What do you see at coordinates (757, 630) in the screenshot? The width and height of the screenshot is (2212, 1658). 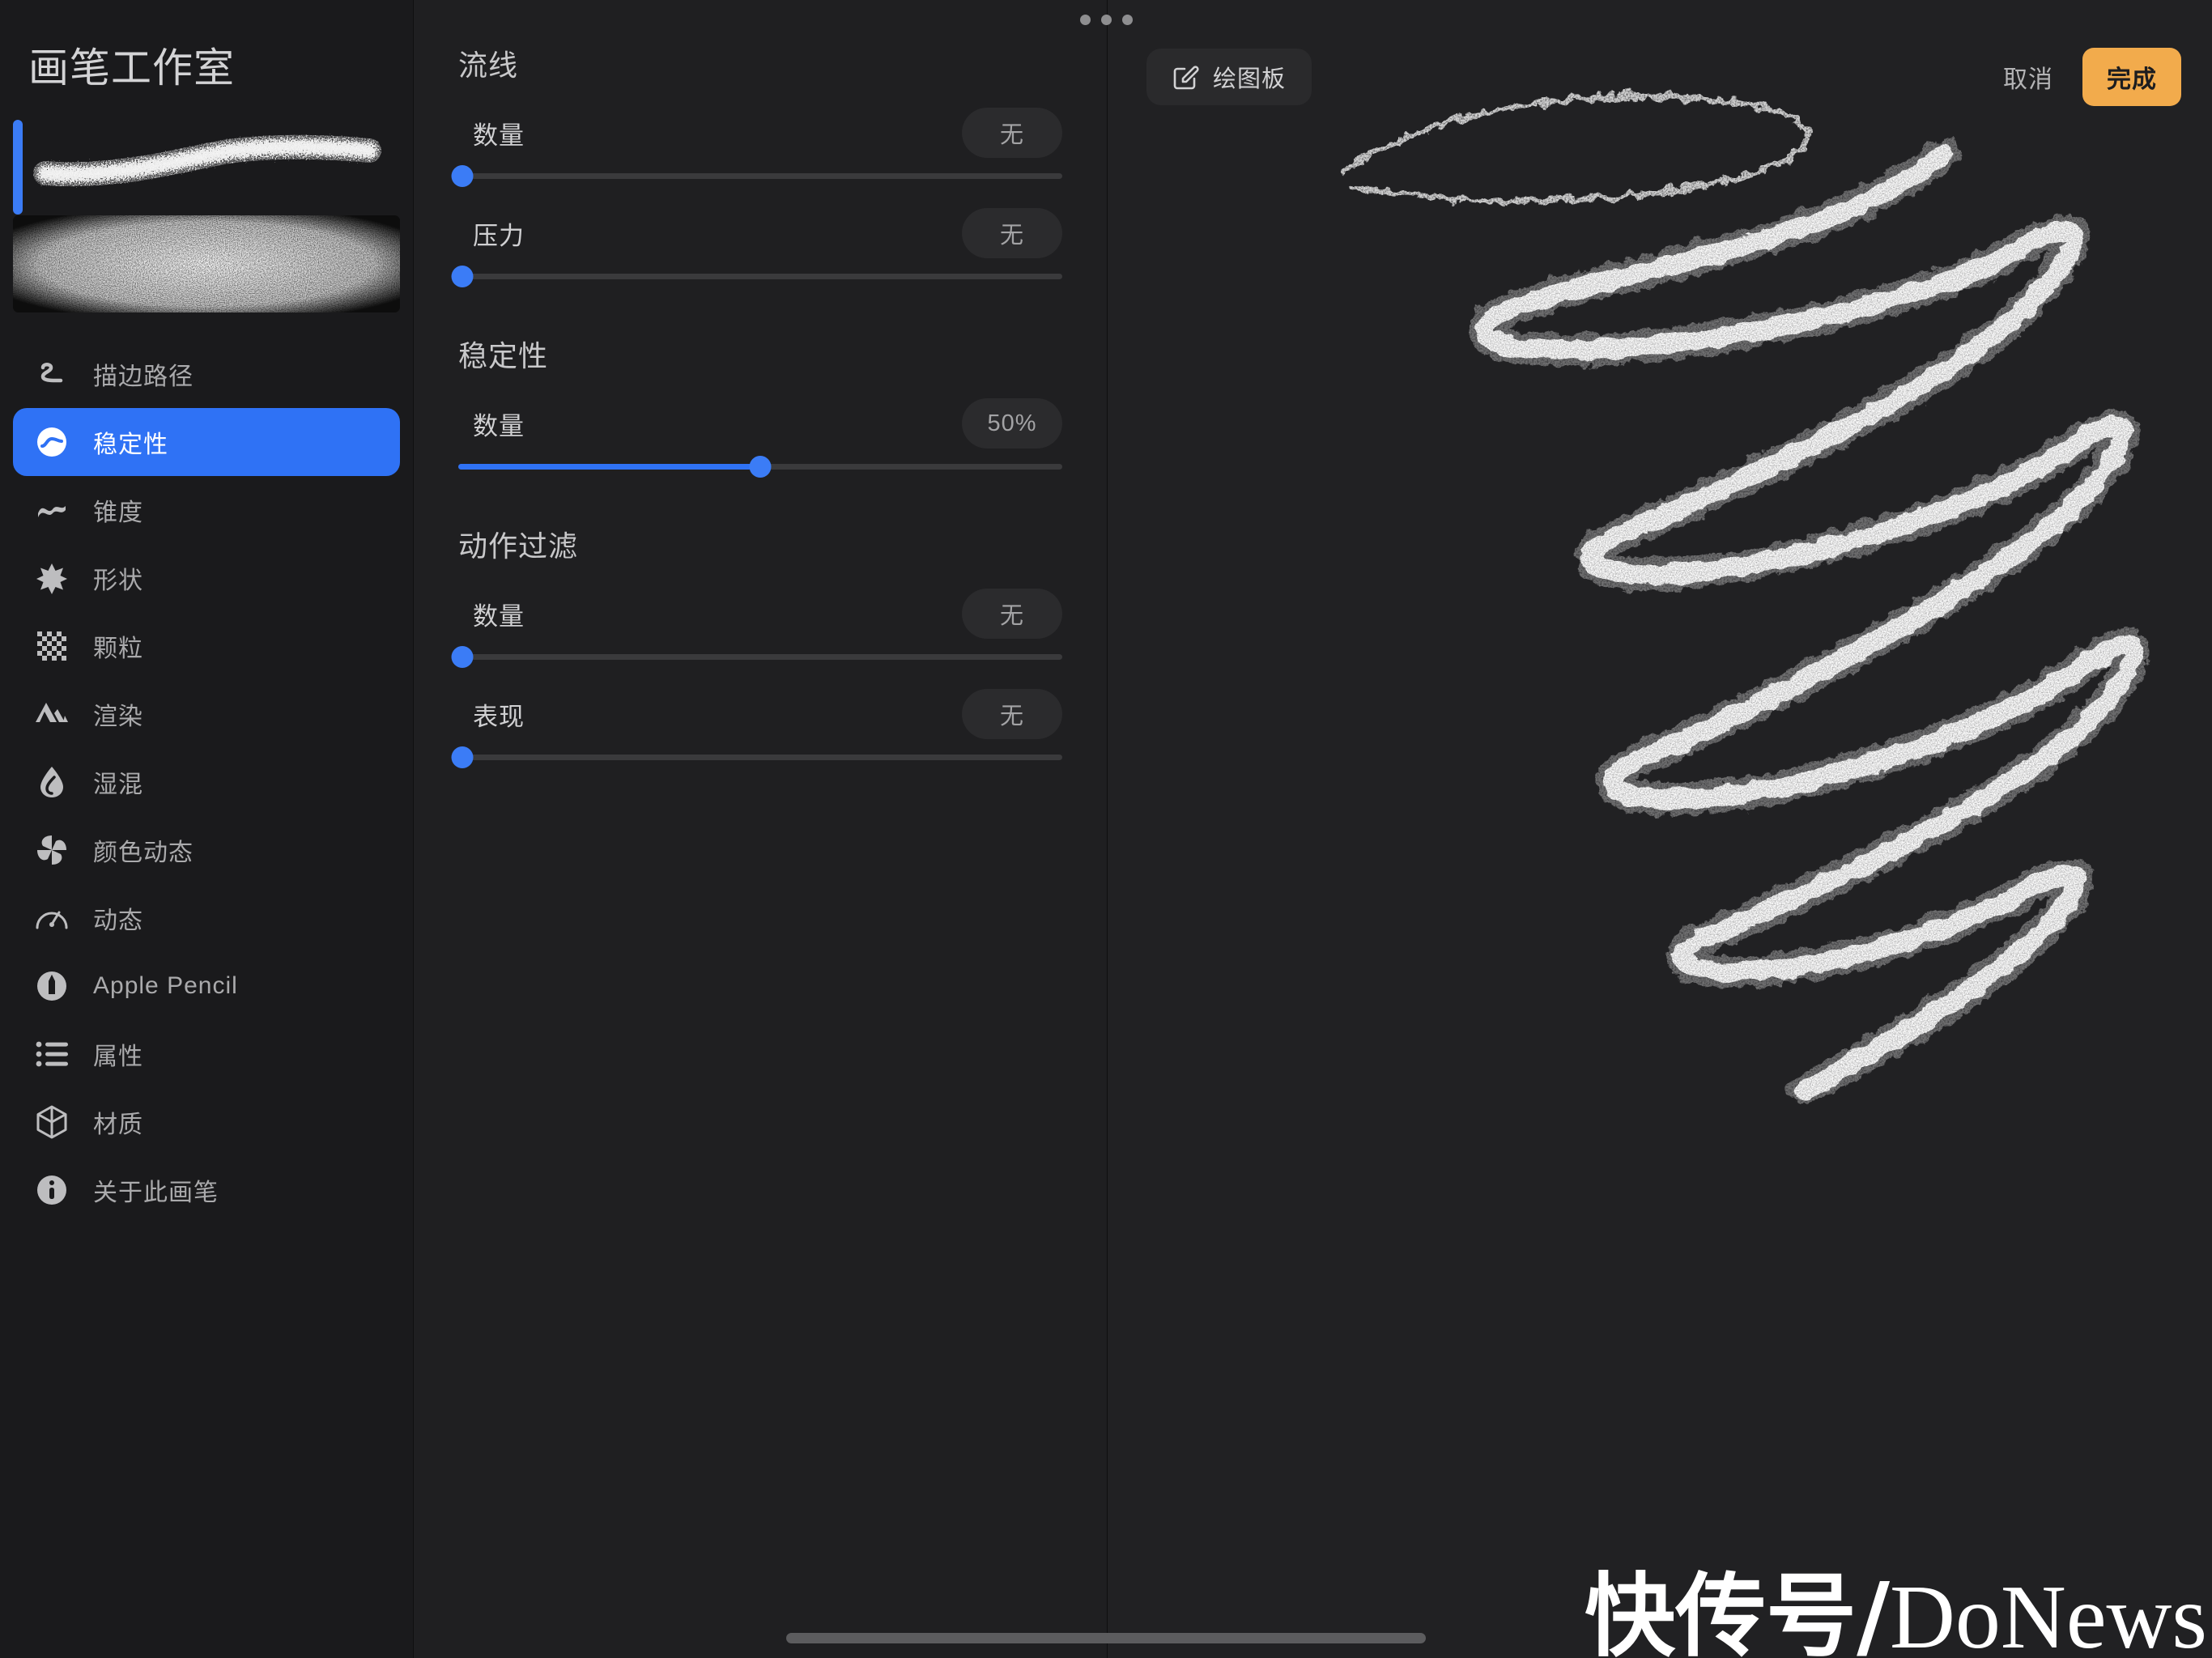 I see `setting-row-motion-amount: 数量 无` at bounding box center [757, 630].